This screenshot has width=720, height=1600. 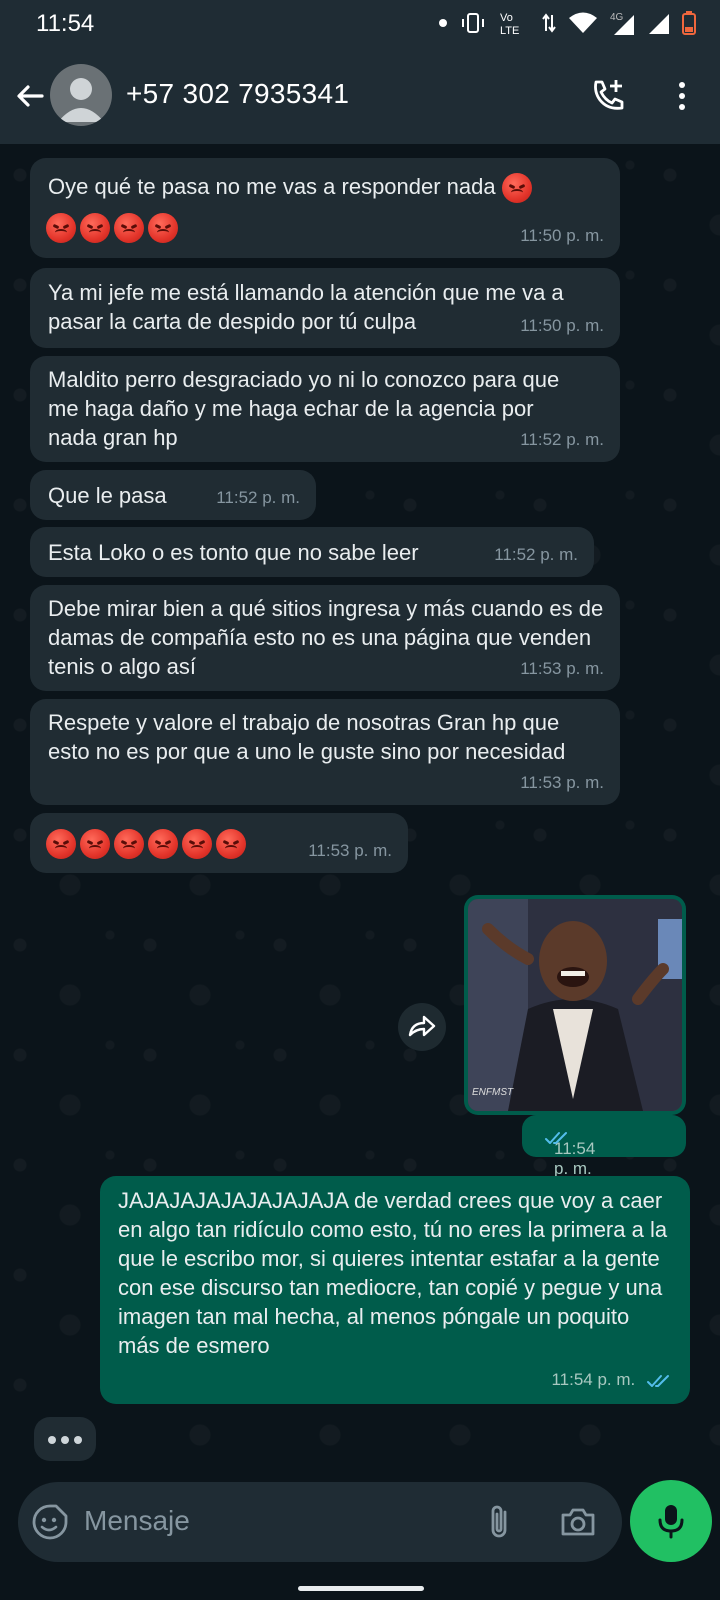 I want to click on forward-icon, so click(x=422, y=1026).